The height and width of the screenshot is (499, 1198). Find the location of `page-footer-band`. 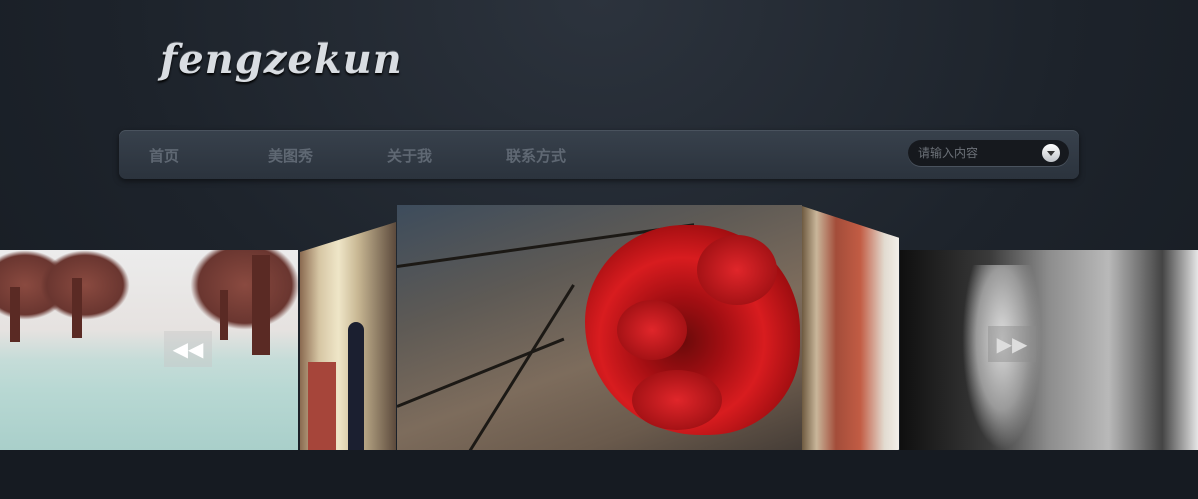

page-footer-band is located at coordinates (599, 474).